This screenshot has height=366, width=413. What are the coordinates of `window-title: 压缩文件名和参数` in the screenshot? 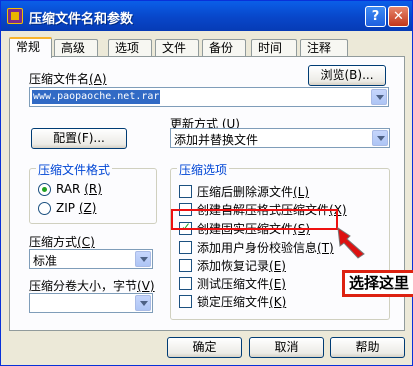 It's located at (81, 19).